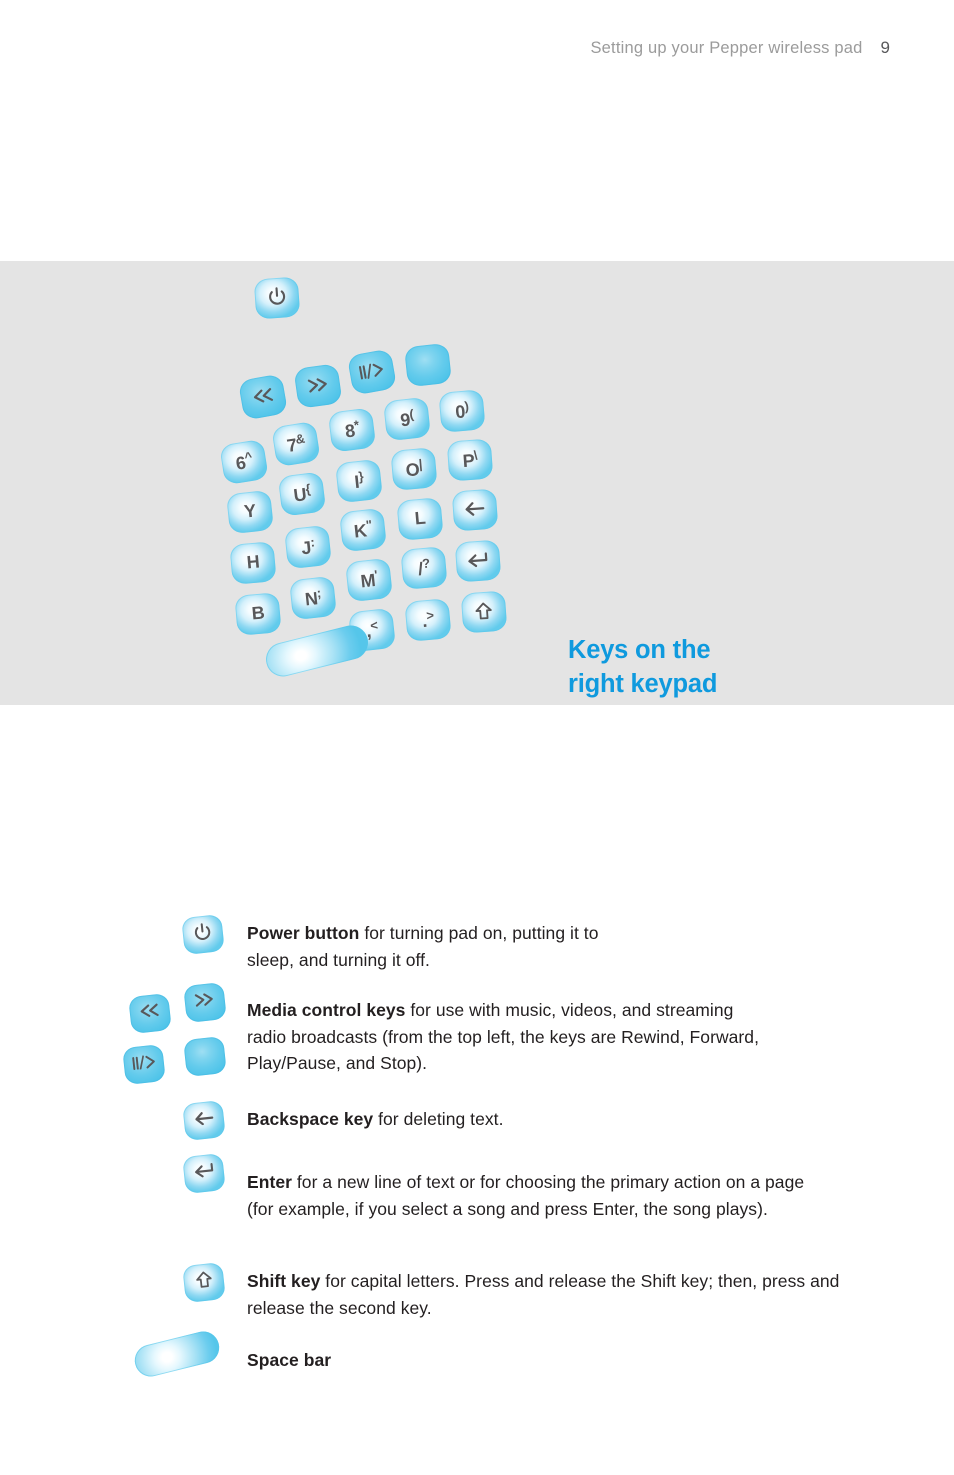  What do you see at coordinates (397, 1360) in the screenshot?
I see `legend-entry-space-bar: Space bar` at bounding box center [397, 1360].